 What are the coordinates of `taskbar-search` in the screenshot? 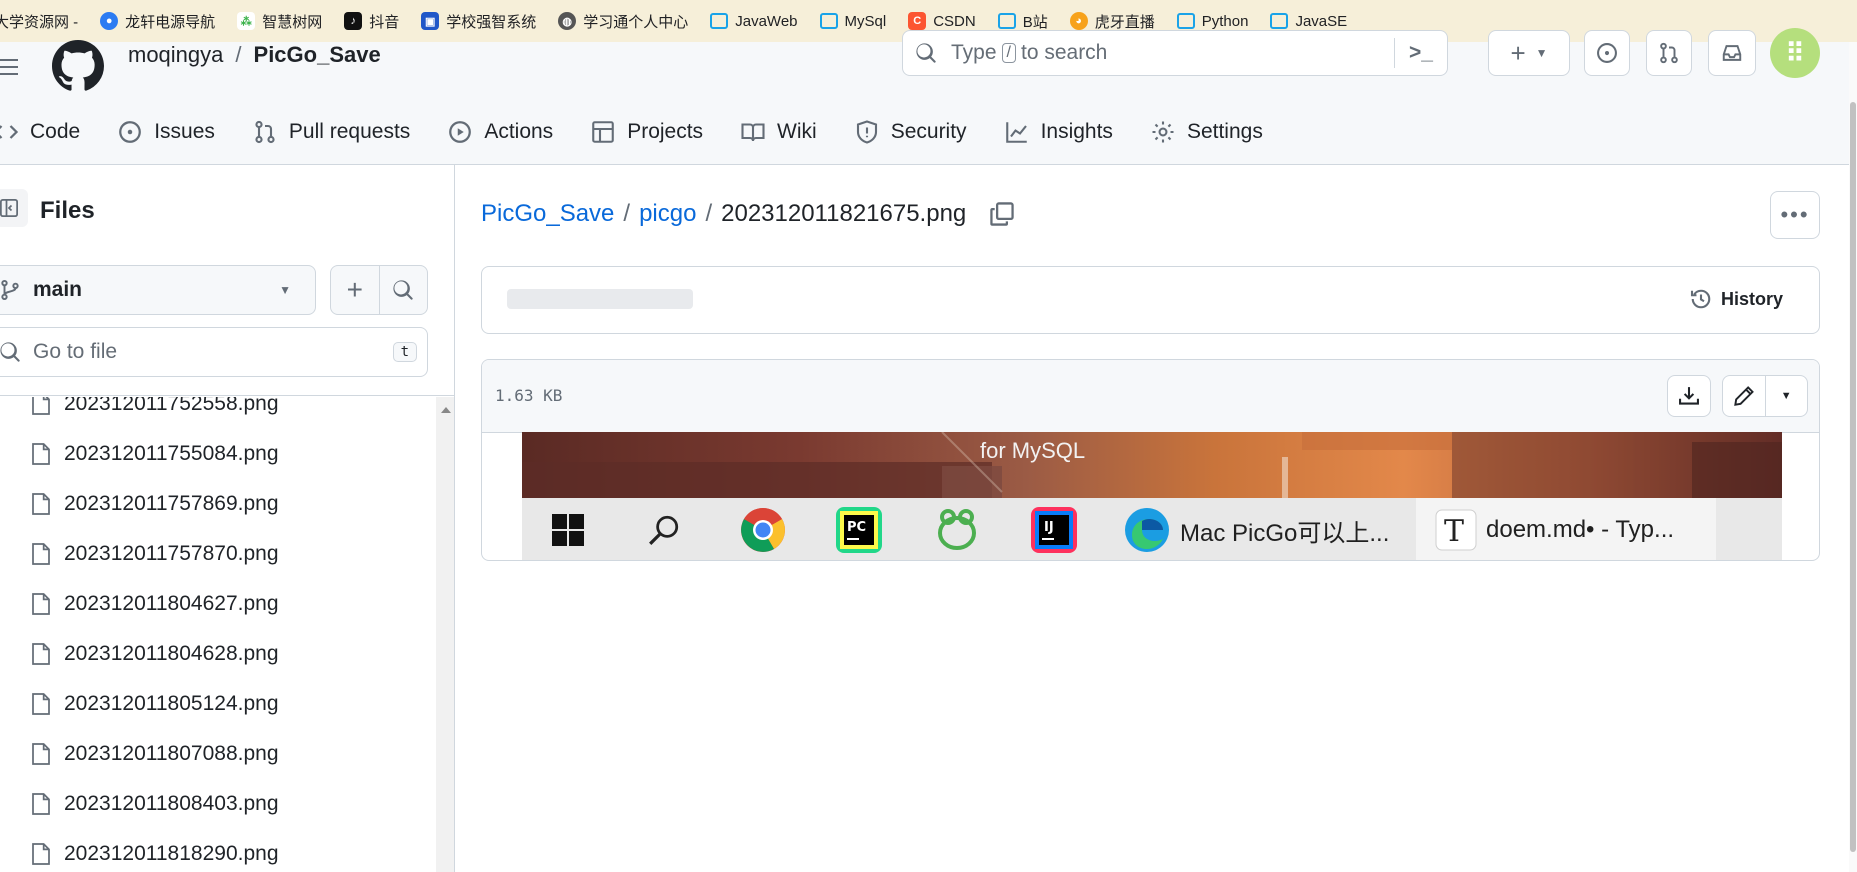 It's located at (664, 529).